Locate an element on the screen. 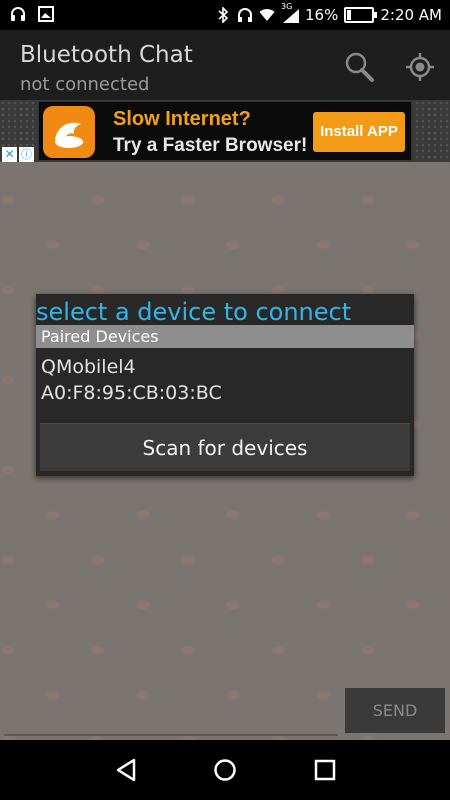  signal-icon: 3G is located at coordinates (290, 12).